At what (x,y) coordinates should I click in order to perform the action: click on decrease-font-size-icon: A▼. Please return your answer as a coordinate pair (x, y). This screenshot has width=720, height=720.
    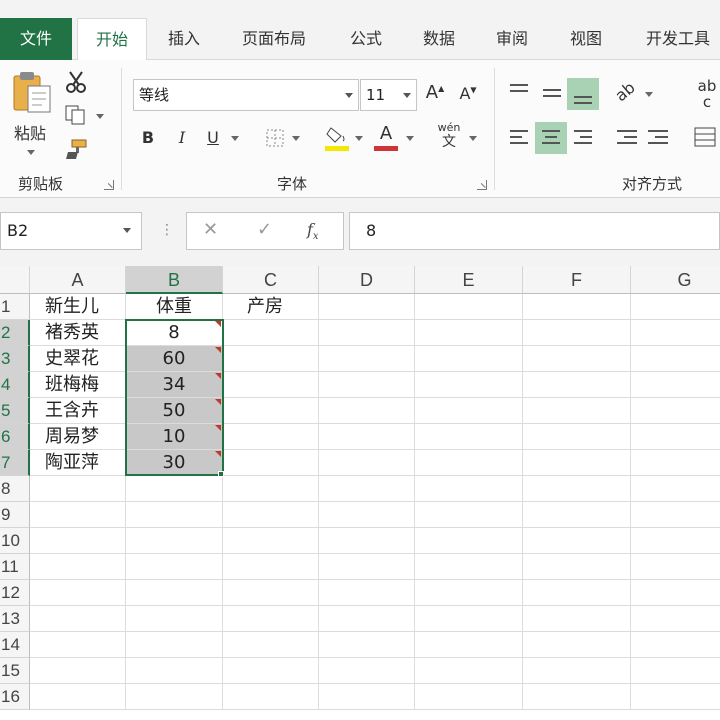
    Looking at the image, I should click on (468, 93).